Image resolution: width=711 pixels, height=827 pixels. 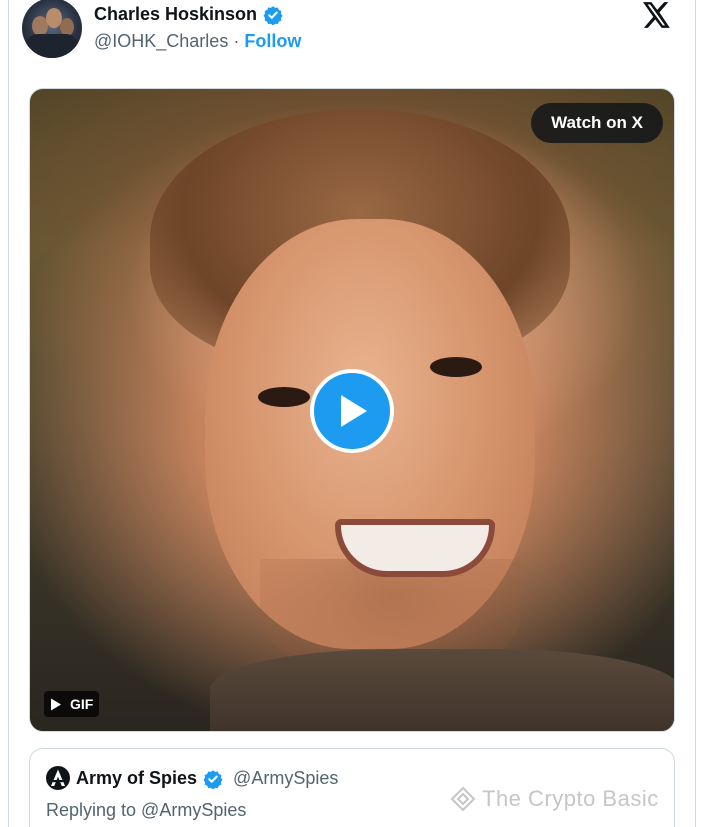 What do you see at coordinates (56, 704) in the screenshot?
I see `play-small-icon` at bounding box center [56, 704].